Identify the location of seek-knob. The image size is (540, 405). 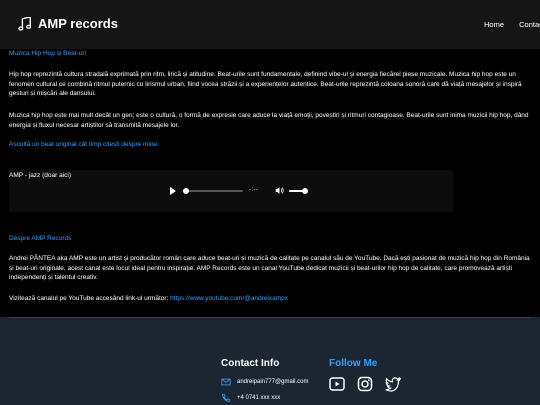
(186, 191).